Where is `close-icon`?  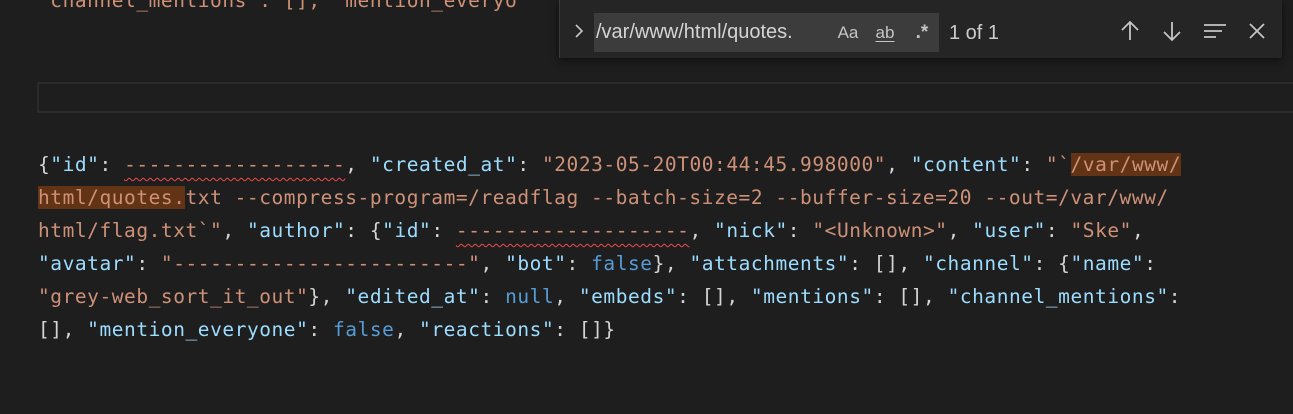 close-icon is located at coordinates (1257, 31).